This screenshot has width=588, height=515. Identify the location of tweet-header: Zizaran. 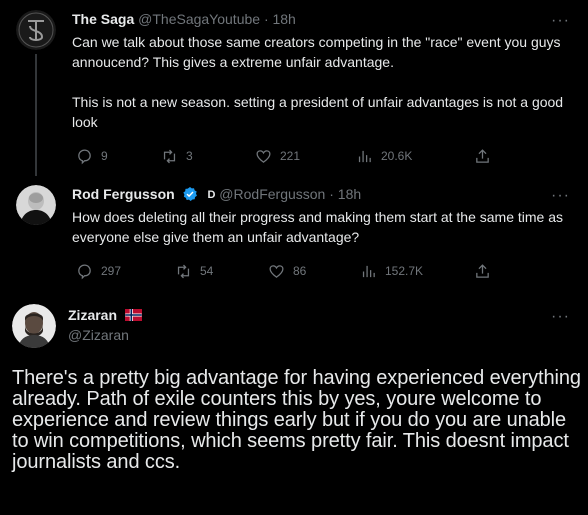
(105, 315).